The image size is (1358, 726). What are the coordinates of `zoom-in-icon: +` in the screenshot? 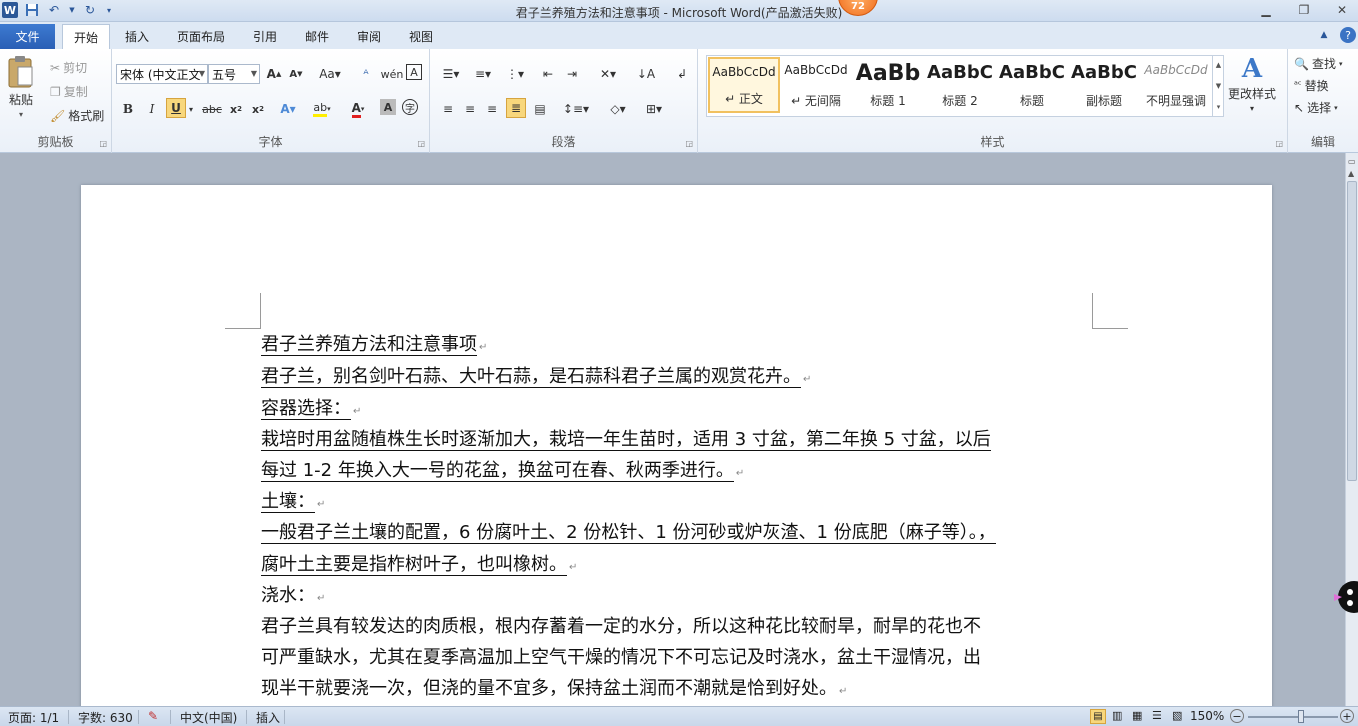 It's located at (1347, 716).